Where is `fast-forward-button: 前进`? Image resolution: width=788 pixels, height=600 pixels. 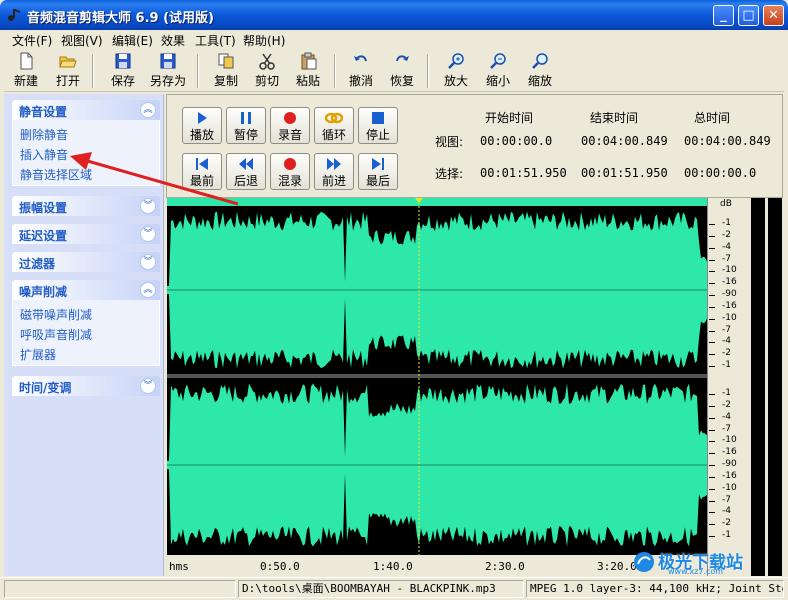 fast-forward-button: 前进 is located at coordinates (334, 171).